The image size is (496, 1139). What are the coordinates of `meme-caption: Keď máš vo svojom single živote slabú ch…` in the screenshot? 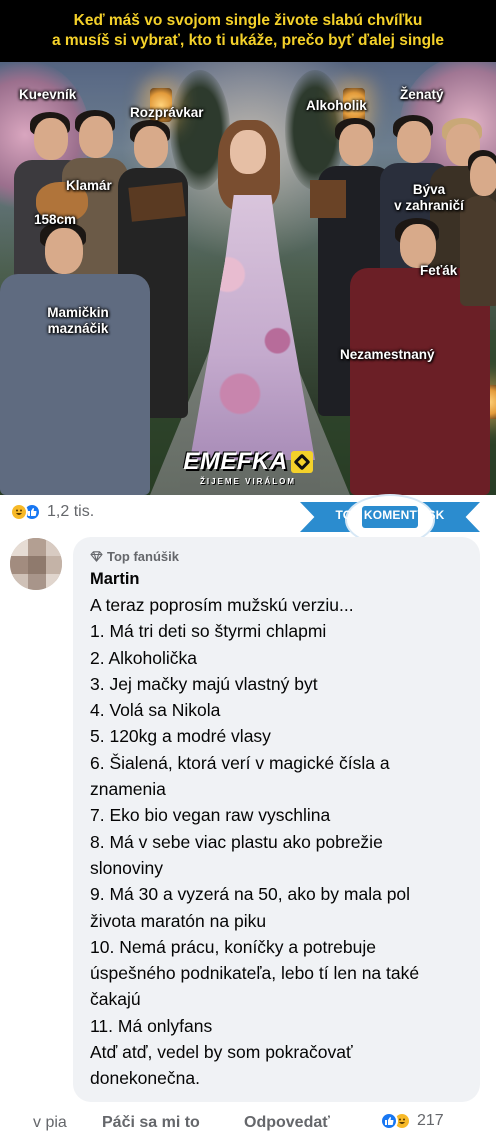 It's located at (248, 31).